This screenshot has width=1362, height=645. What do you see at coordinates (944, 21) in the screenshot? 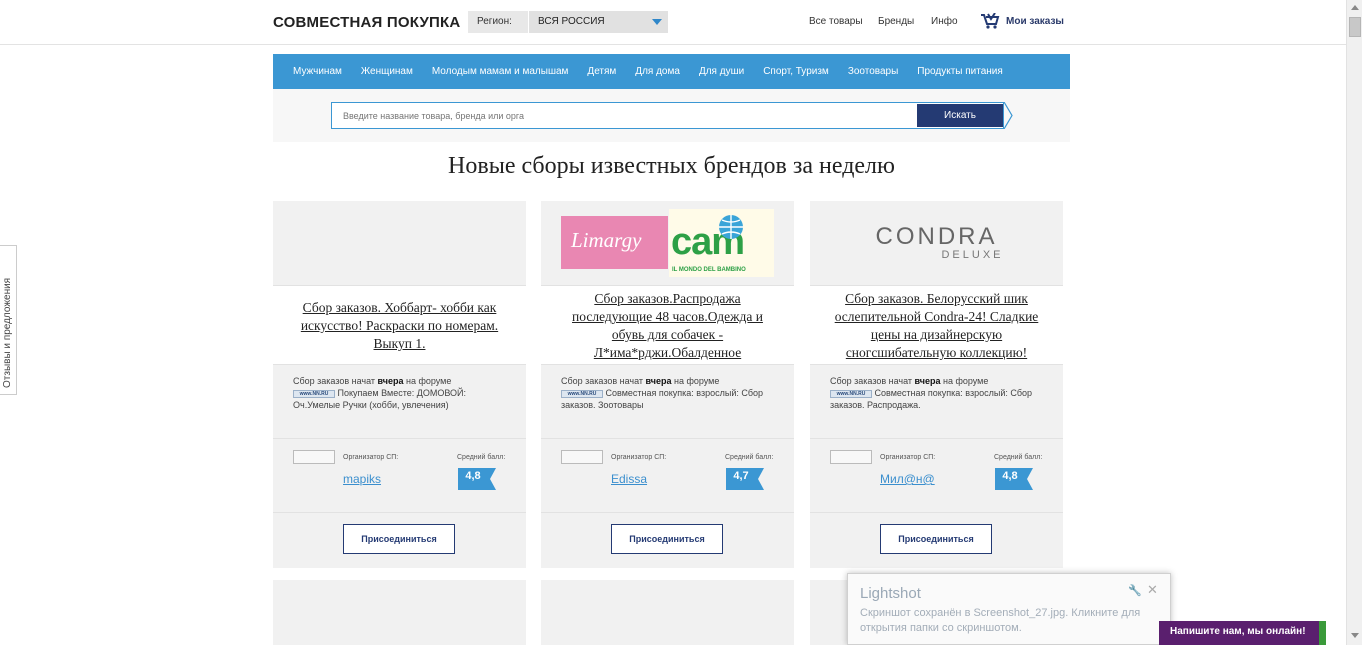
I see `nav-info: Инфо` at bounding box center [944, 21].